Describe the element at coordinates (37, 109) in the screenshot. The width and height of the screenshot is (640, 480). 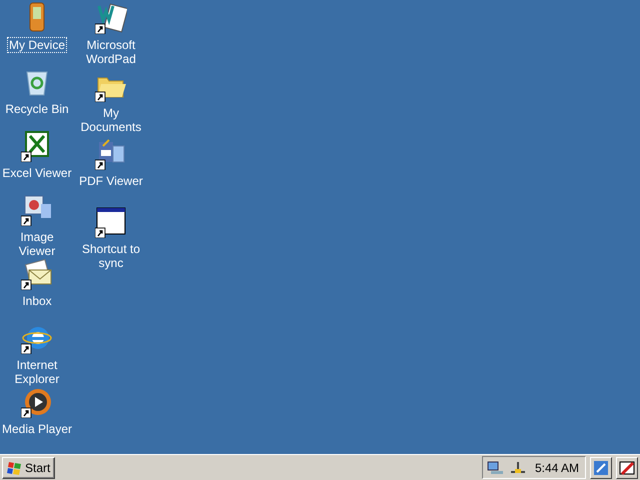
I see `icon-label: Recycle Bin` at that location.